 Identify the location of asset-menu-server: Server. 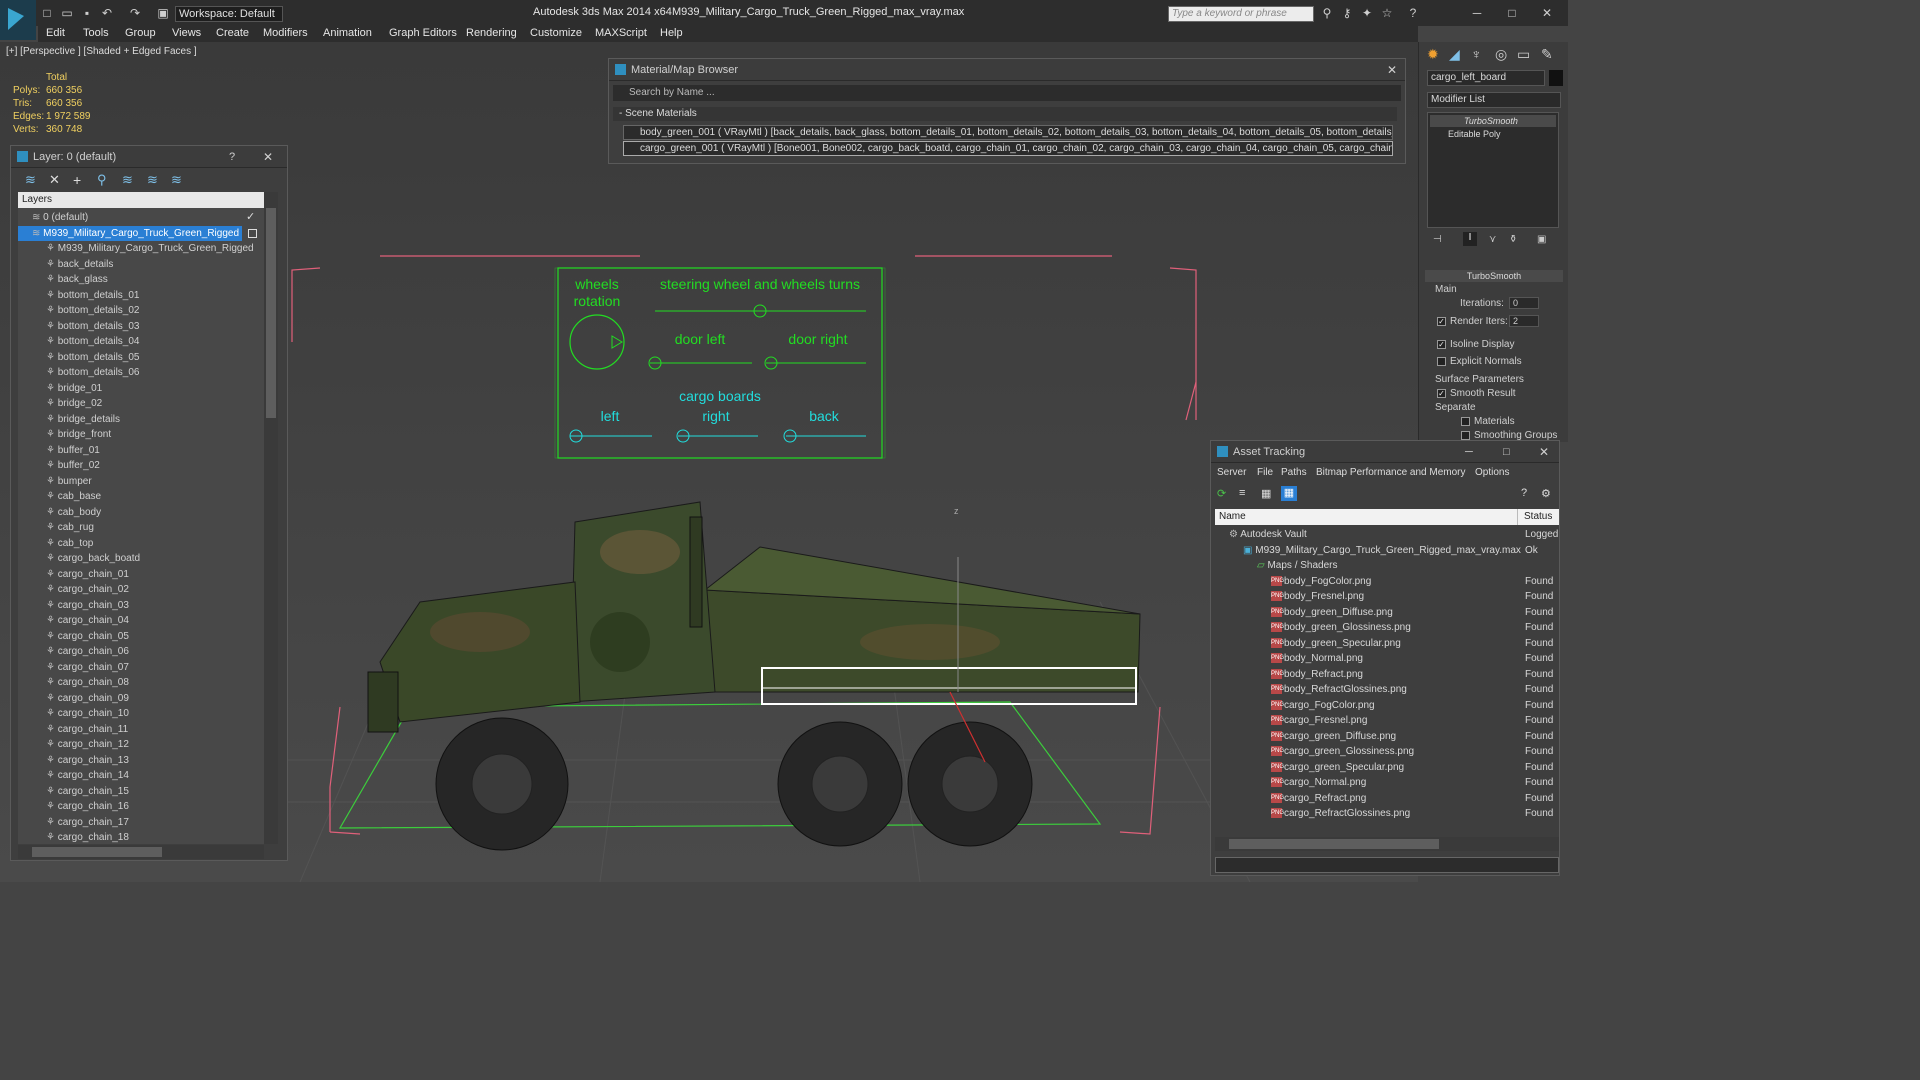
(1231, 472).